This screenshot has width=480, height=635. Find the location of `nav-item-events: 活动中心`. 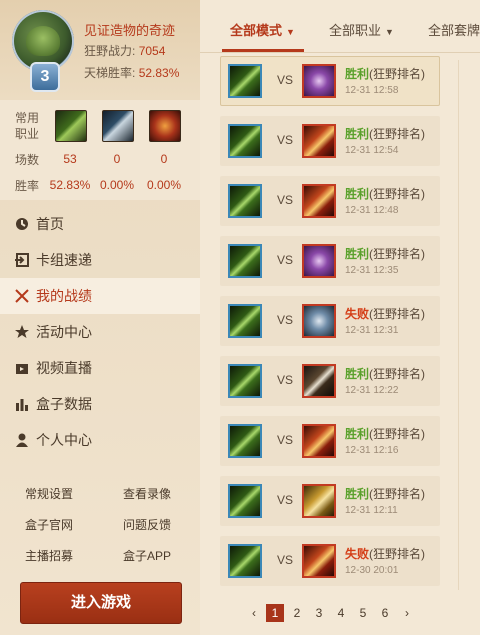

nav-item-events: 活动中心 is located at coordinates (100, 332).